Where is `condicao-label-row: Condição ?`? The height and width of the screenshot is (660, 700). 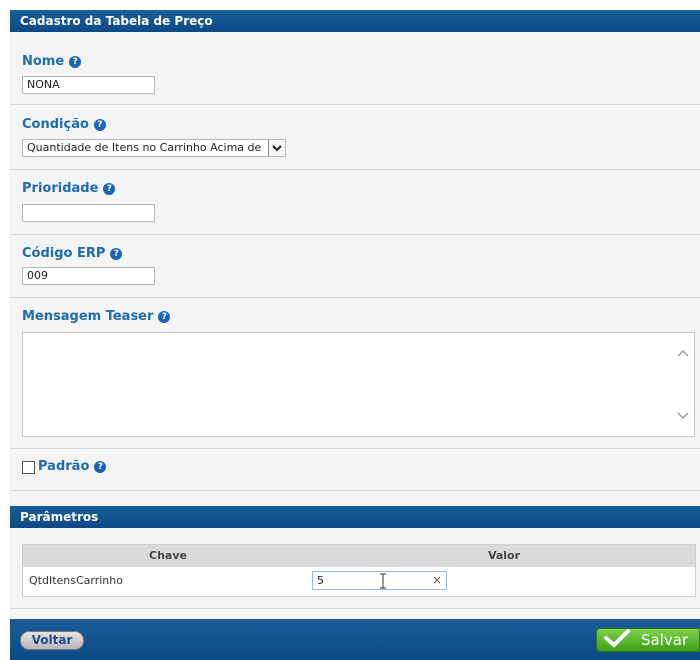
condicao-label-row: Condição ? is located at coordinates (64, 124).